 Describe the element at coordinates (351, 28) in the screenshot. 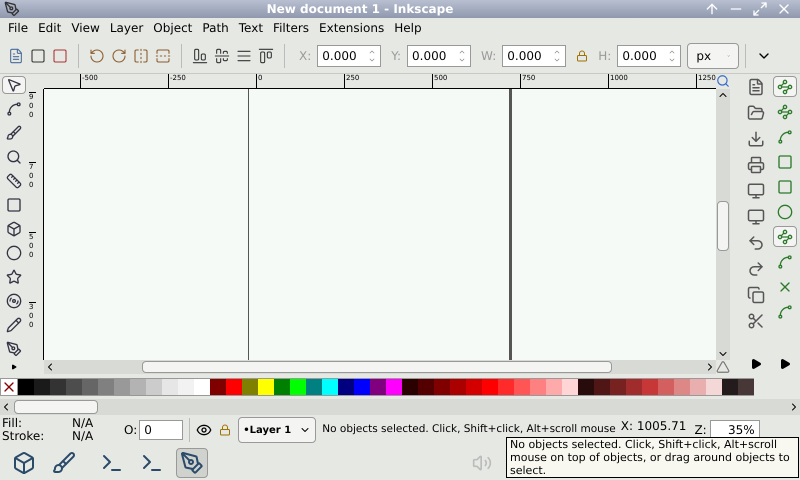

I see `menu-item: Extensions` at that location.